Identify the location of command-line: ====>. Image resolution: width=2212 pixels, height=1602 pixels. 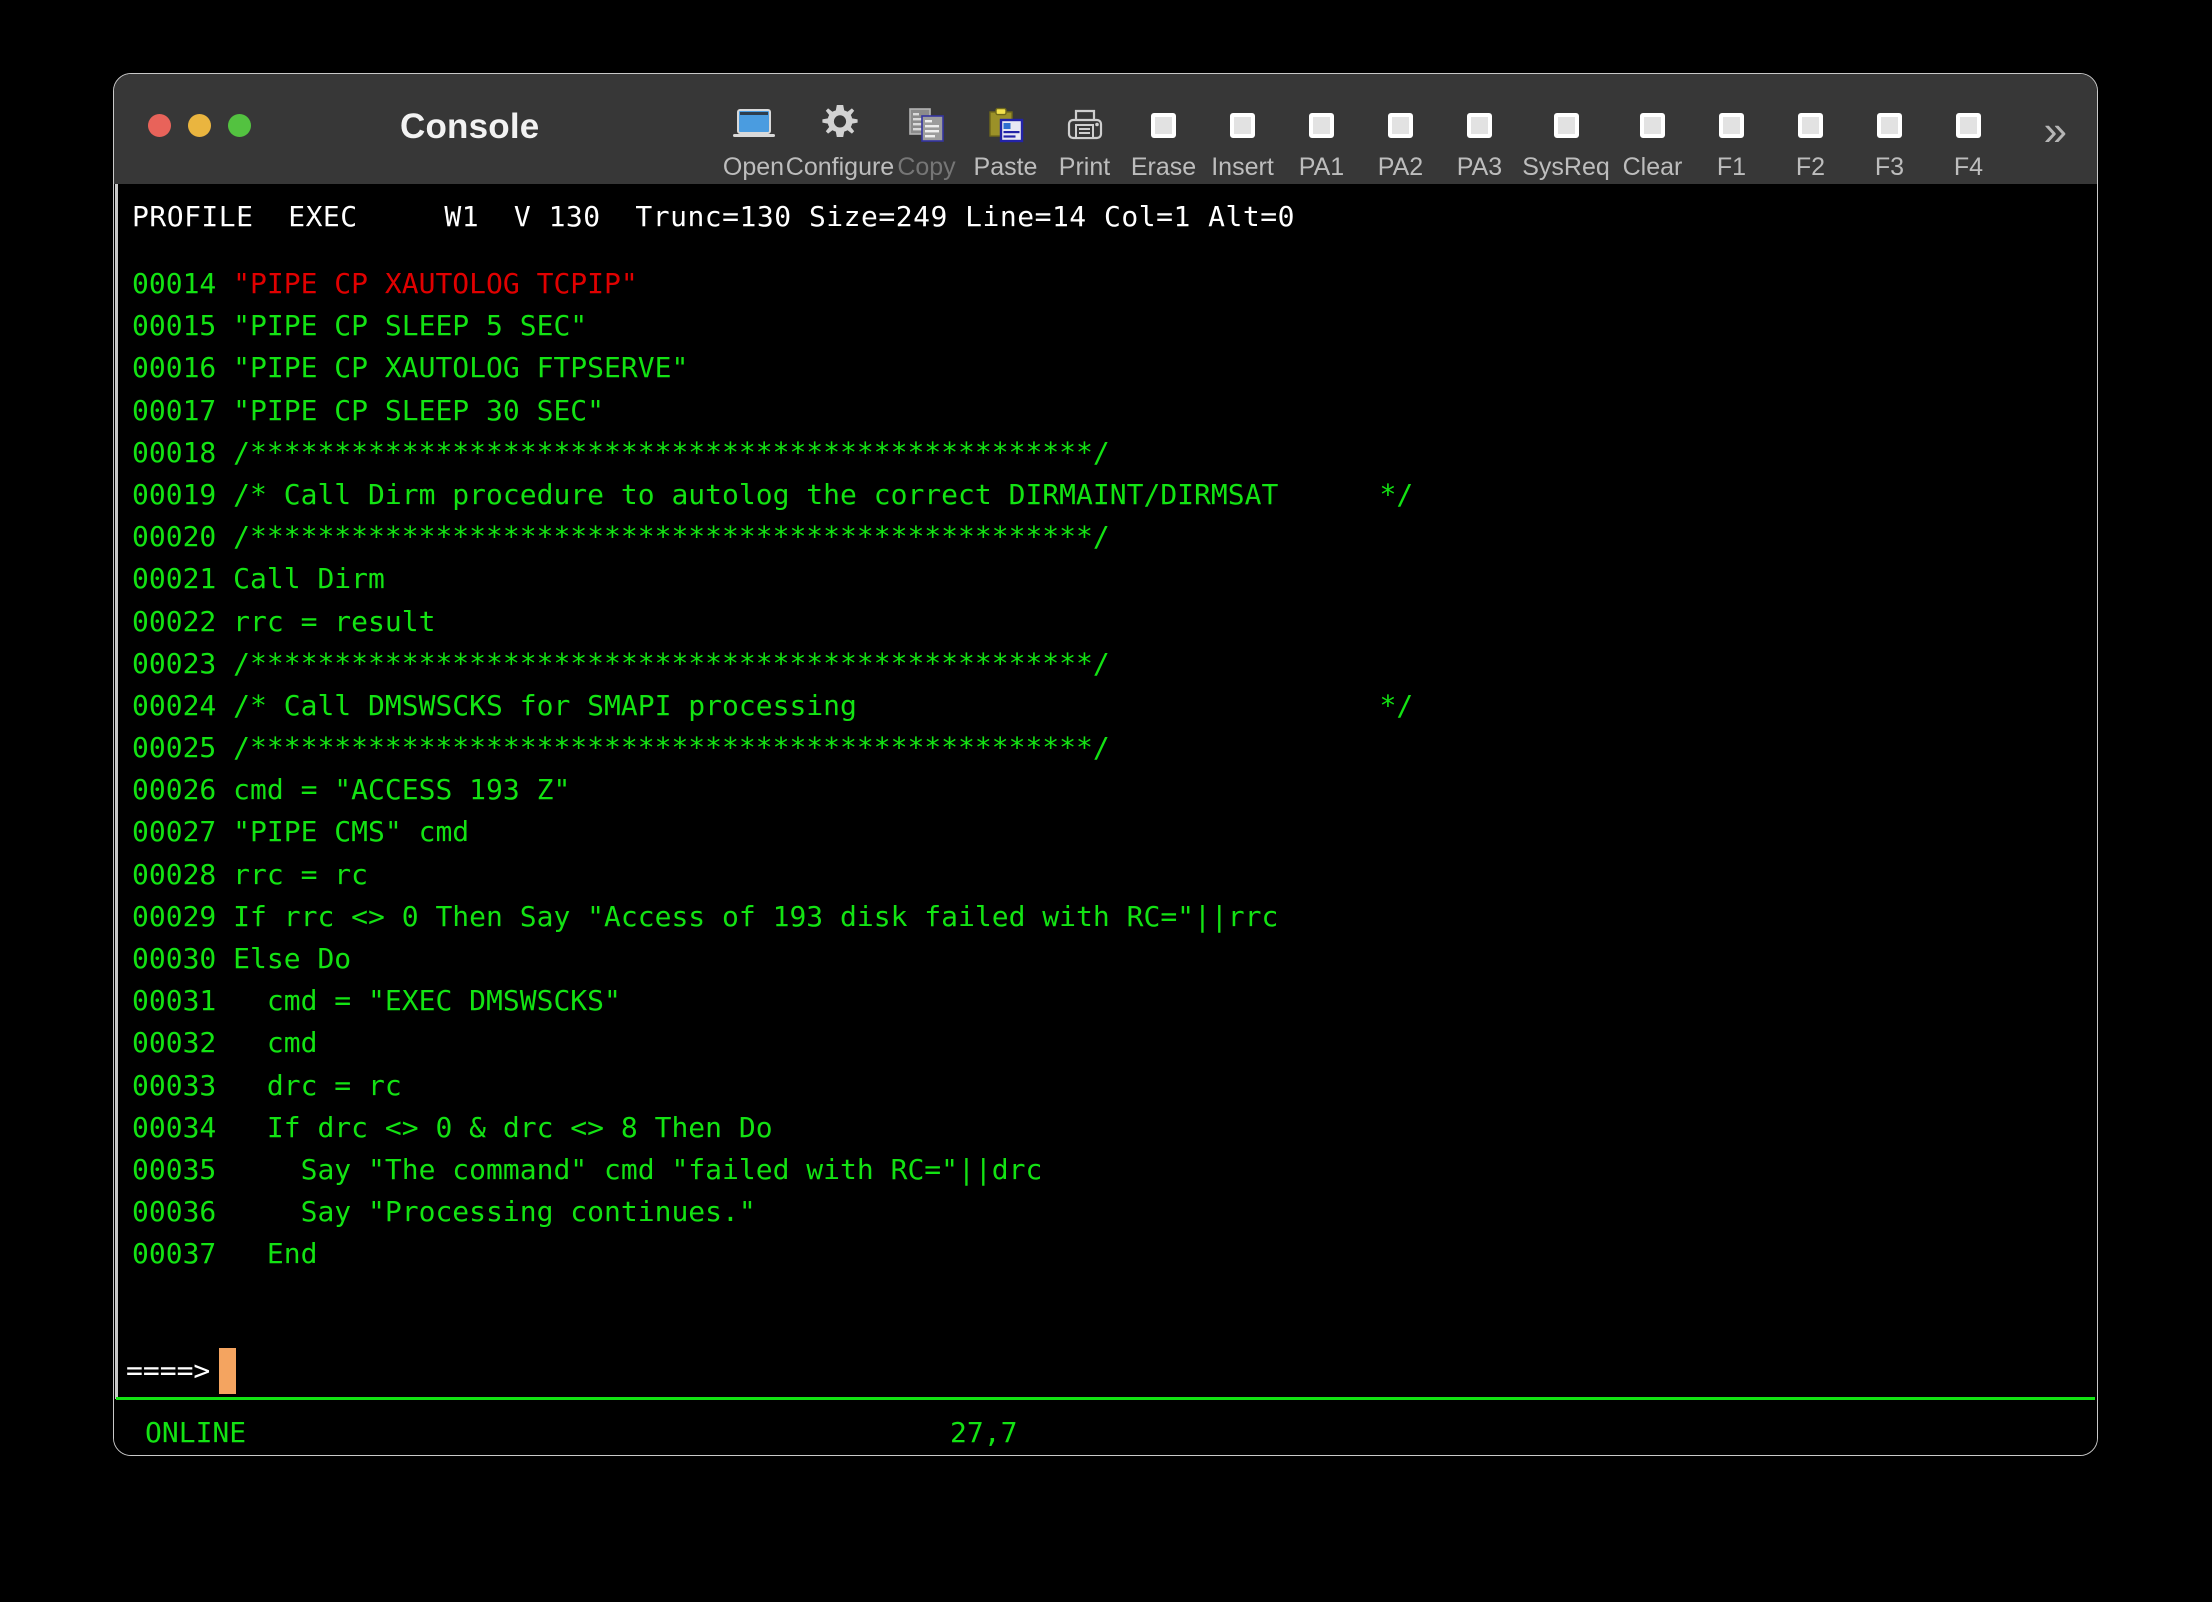
(1105, 1371).